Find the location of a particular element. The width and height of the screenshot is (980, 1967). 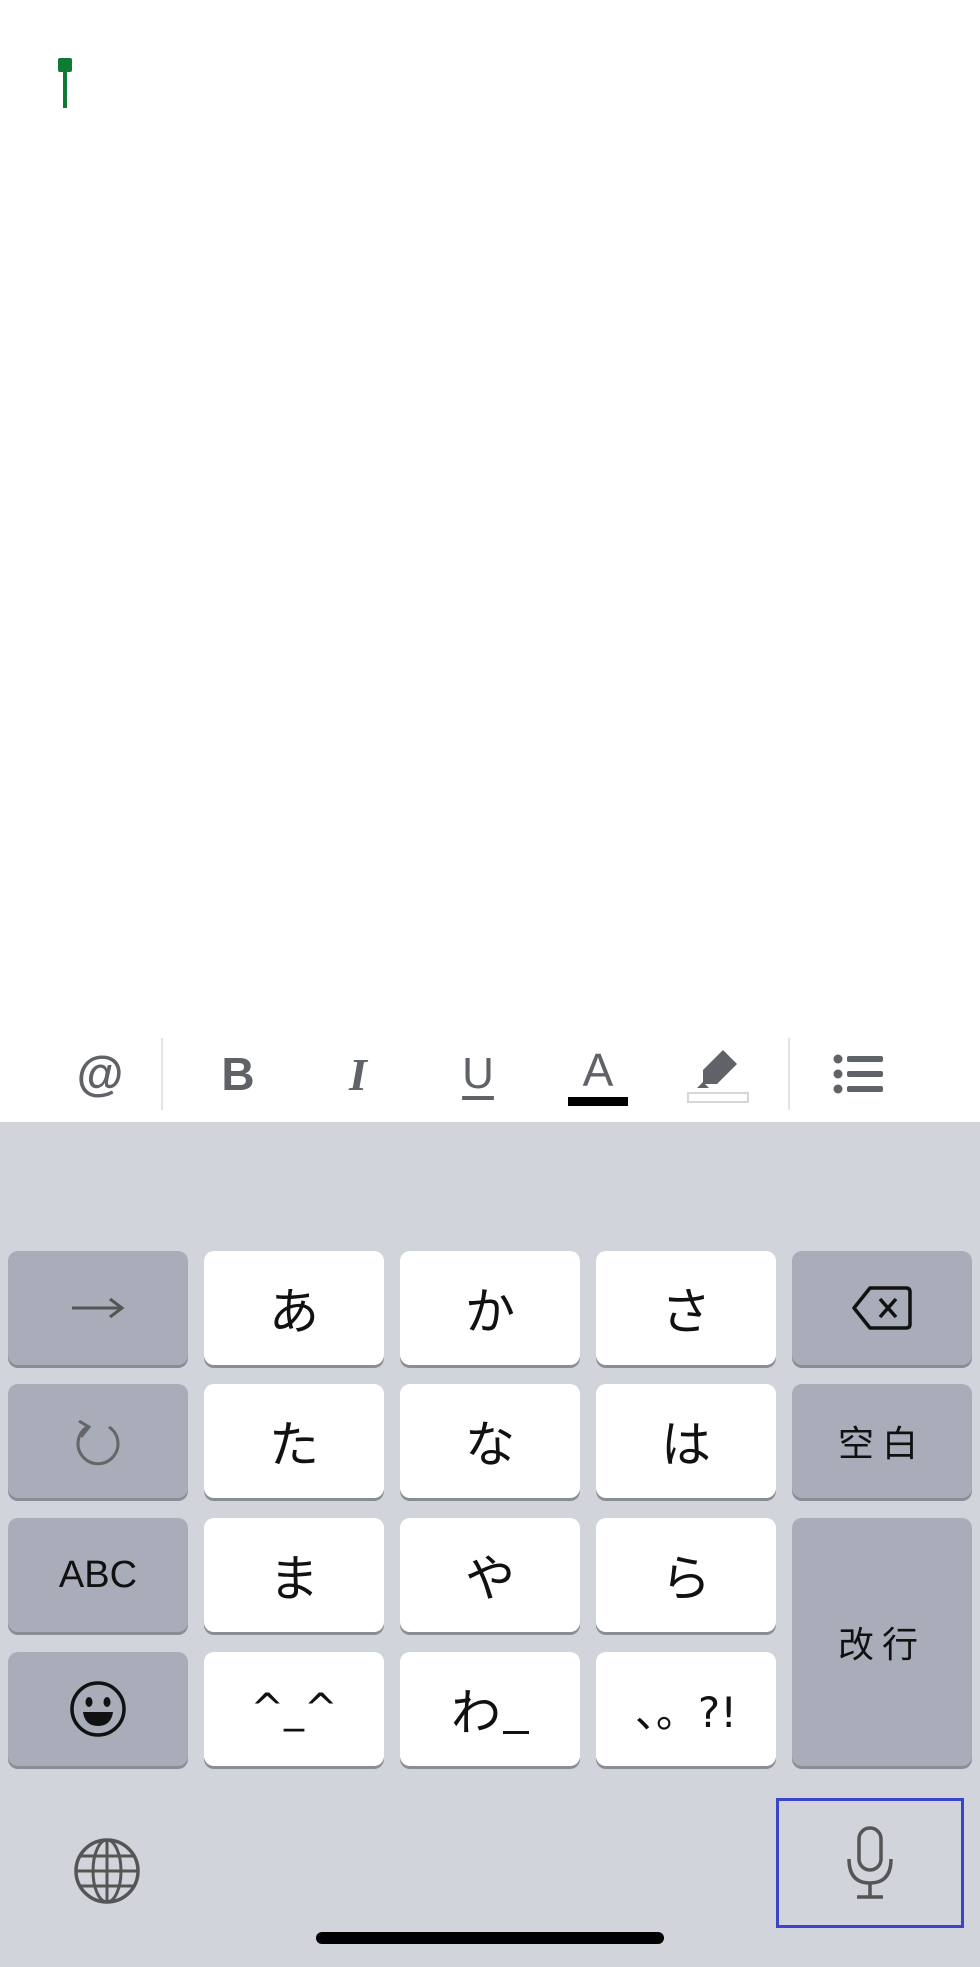

right-arrow-icon is located at coordinates (98, 1308).